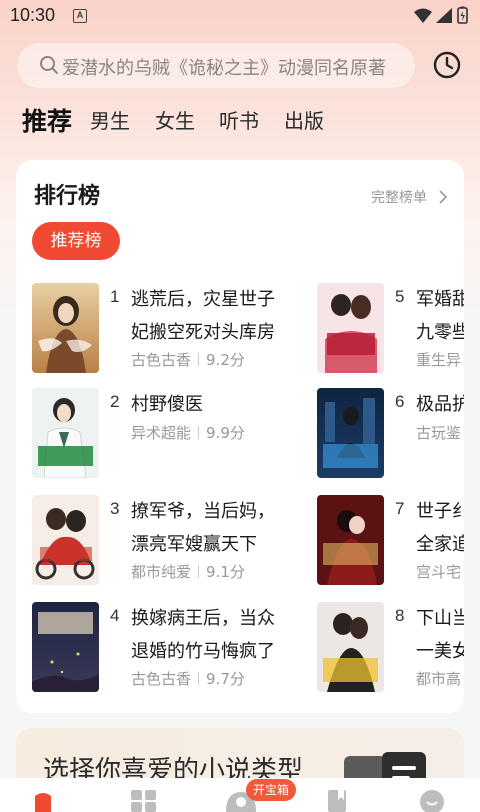  Describe the element at coordinates (439, 572) in the screenshot. I see `book-genre: 宫斗宅` at that location.